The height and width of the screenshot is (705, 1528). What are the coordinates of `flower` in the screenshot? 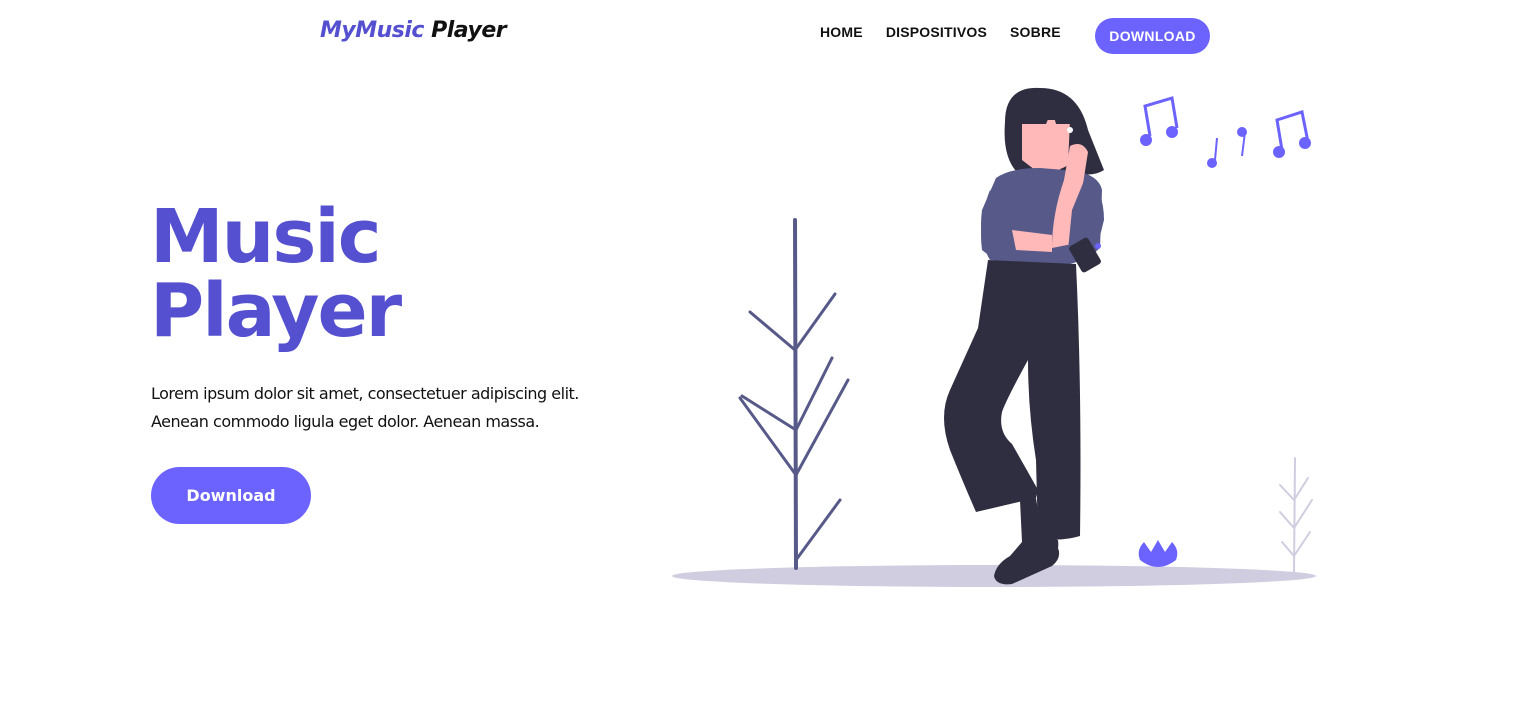 It's located at (1158, 553).